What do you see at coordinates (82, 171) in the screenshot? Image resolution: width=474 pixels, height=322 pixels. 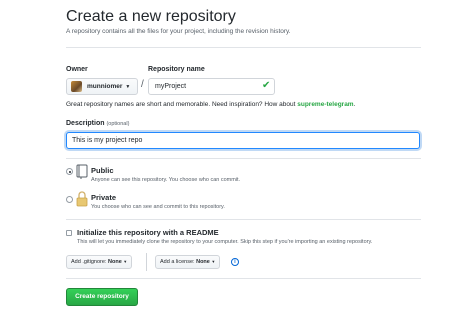 I see `repo-icon` at bounding box center [82, 171].